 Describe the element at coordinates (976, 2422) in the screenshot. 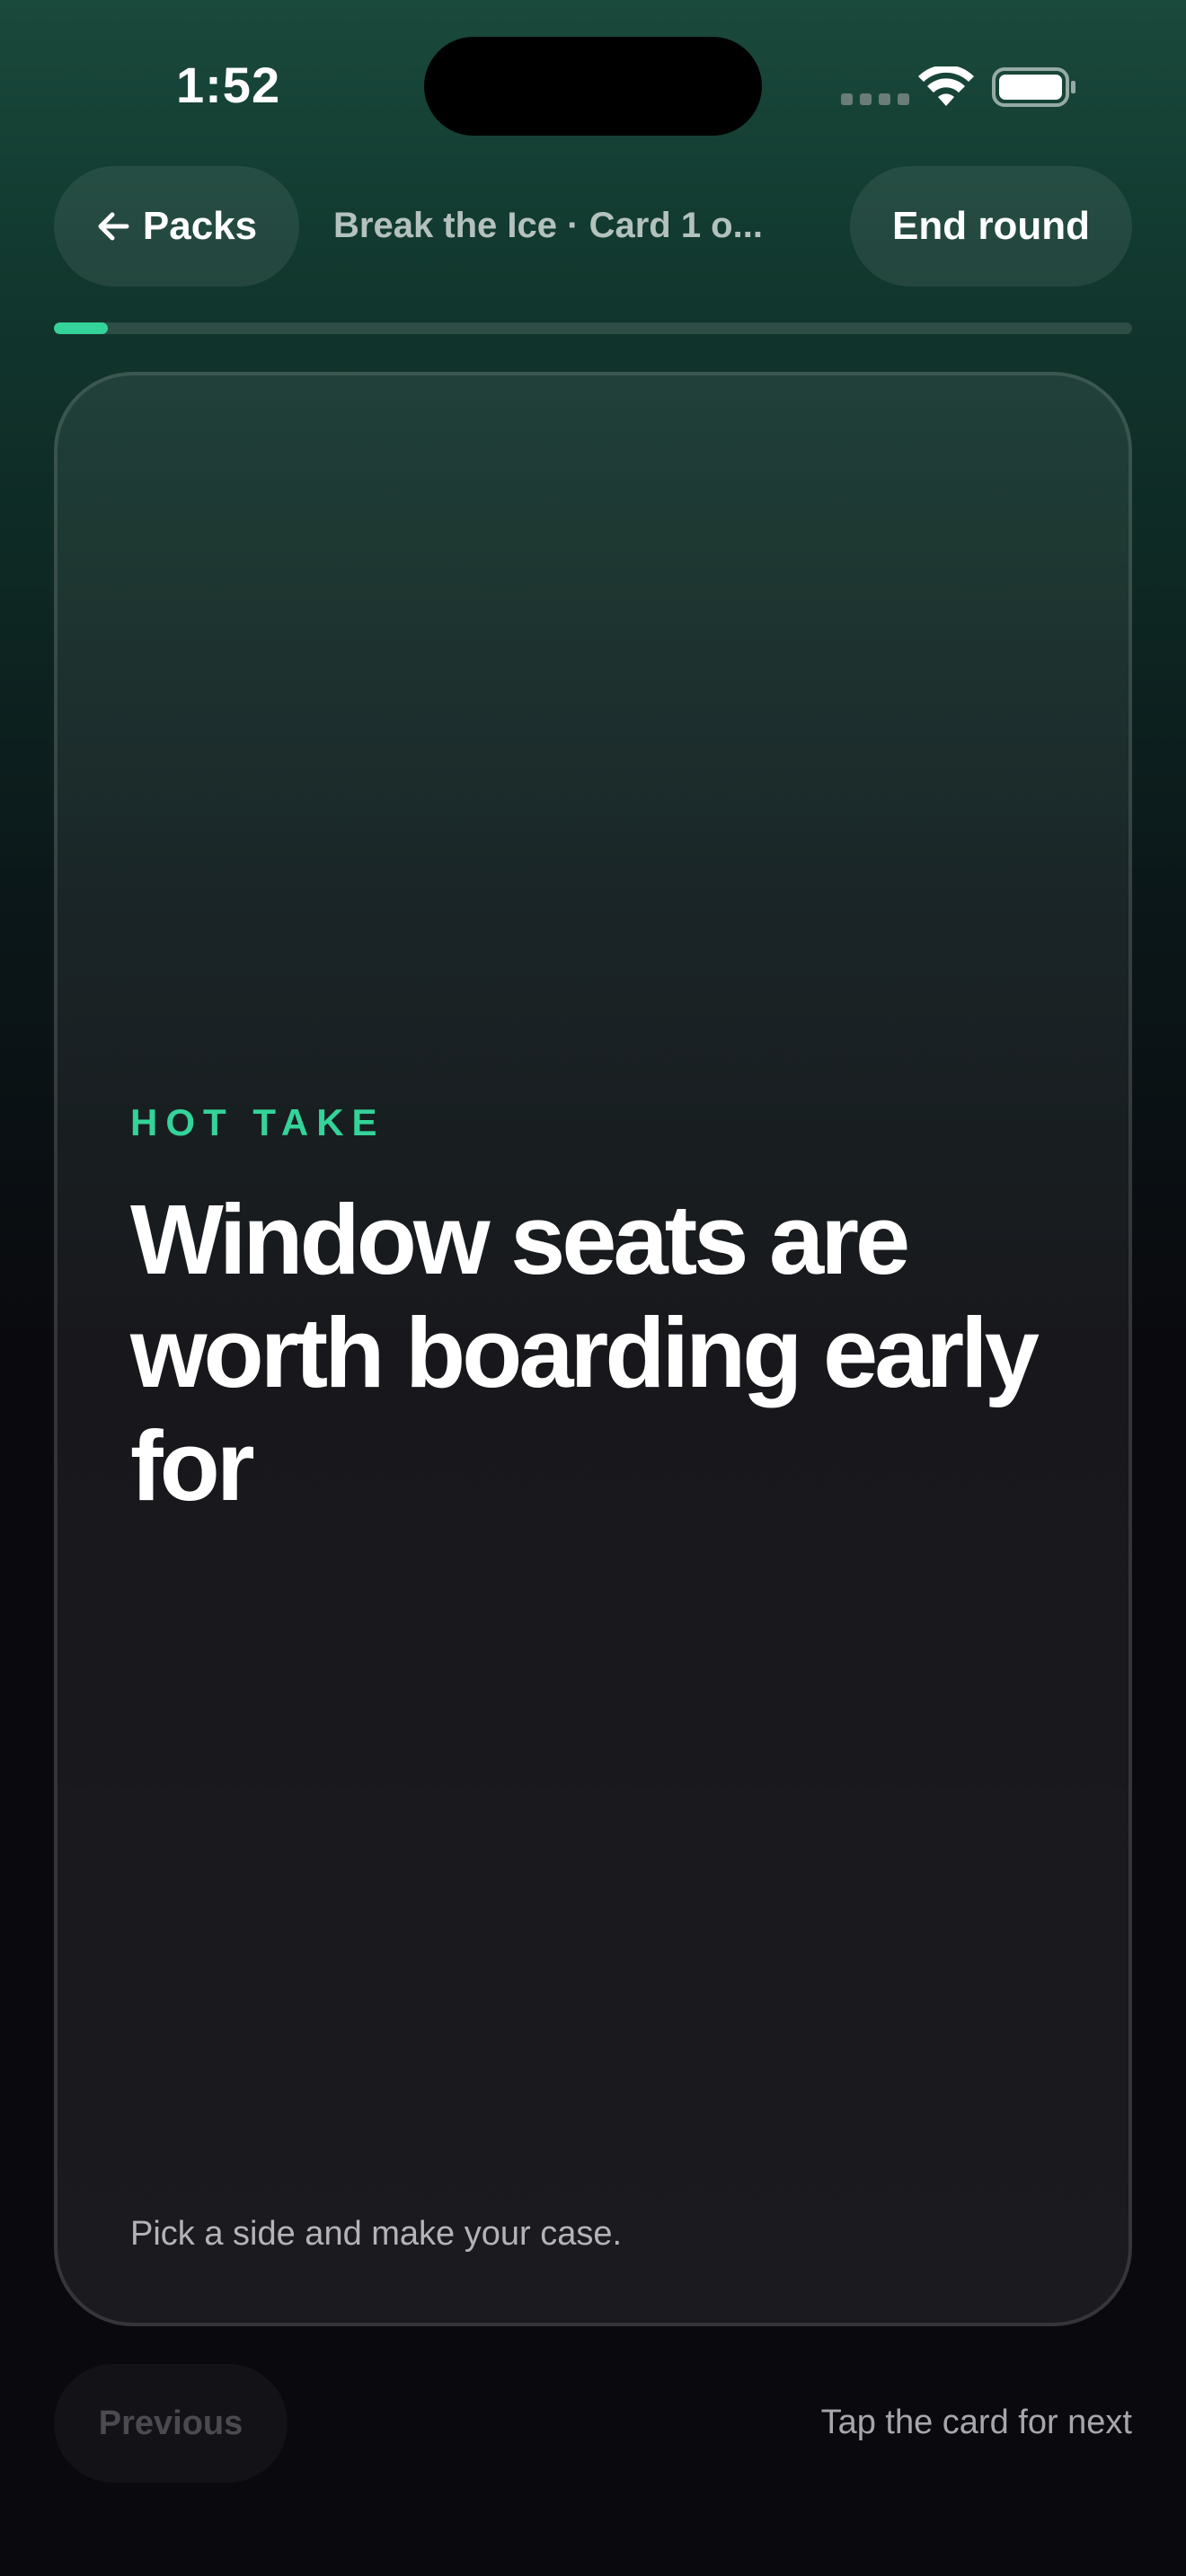

I see `next-hint: Tap the card for next` at that location.